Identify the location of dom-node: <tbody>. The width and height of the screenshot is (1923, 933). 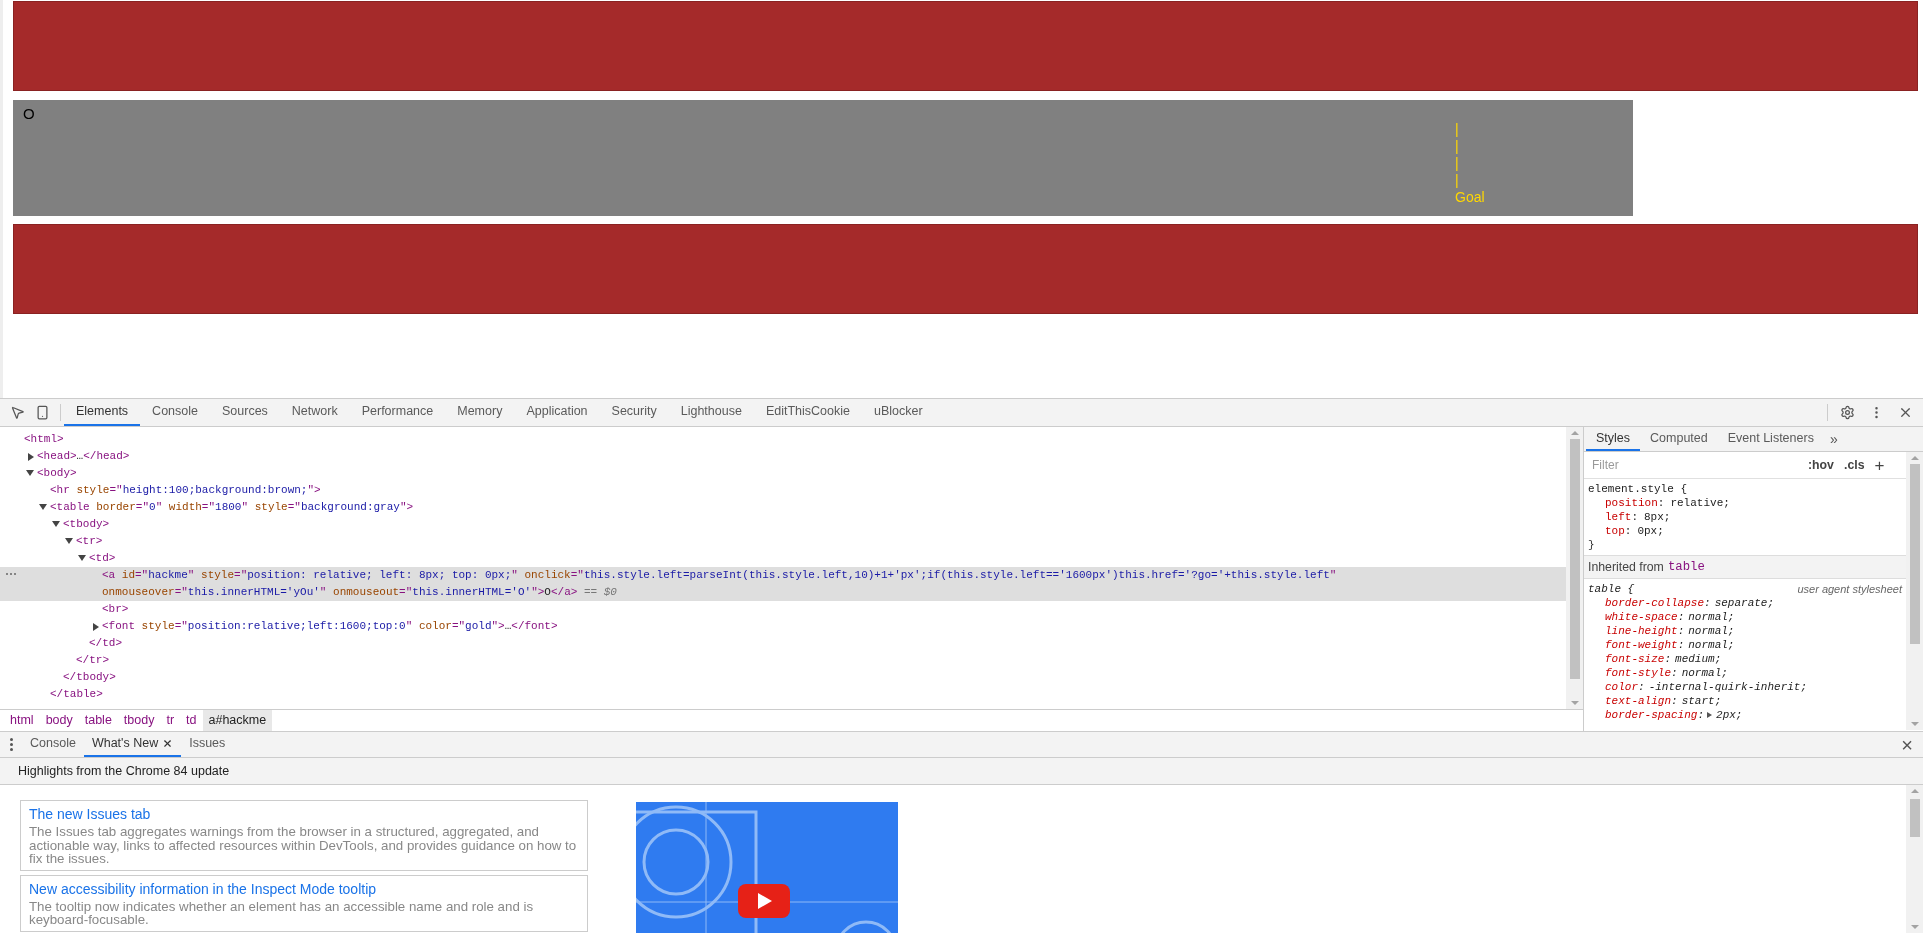
(783, 524).